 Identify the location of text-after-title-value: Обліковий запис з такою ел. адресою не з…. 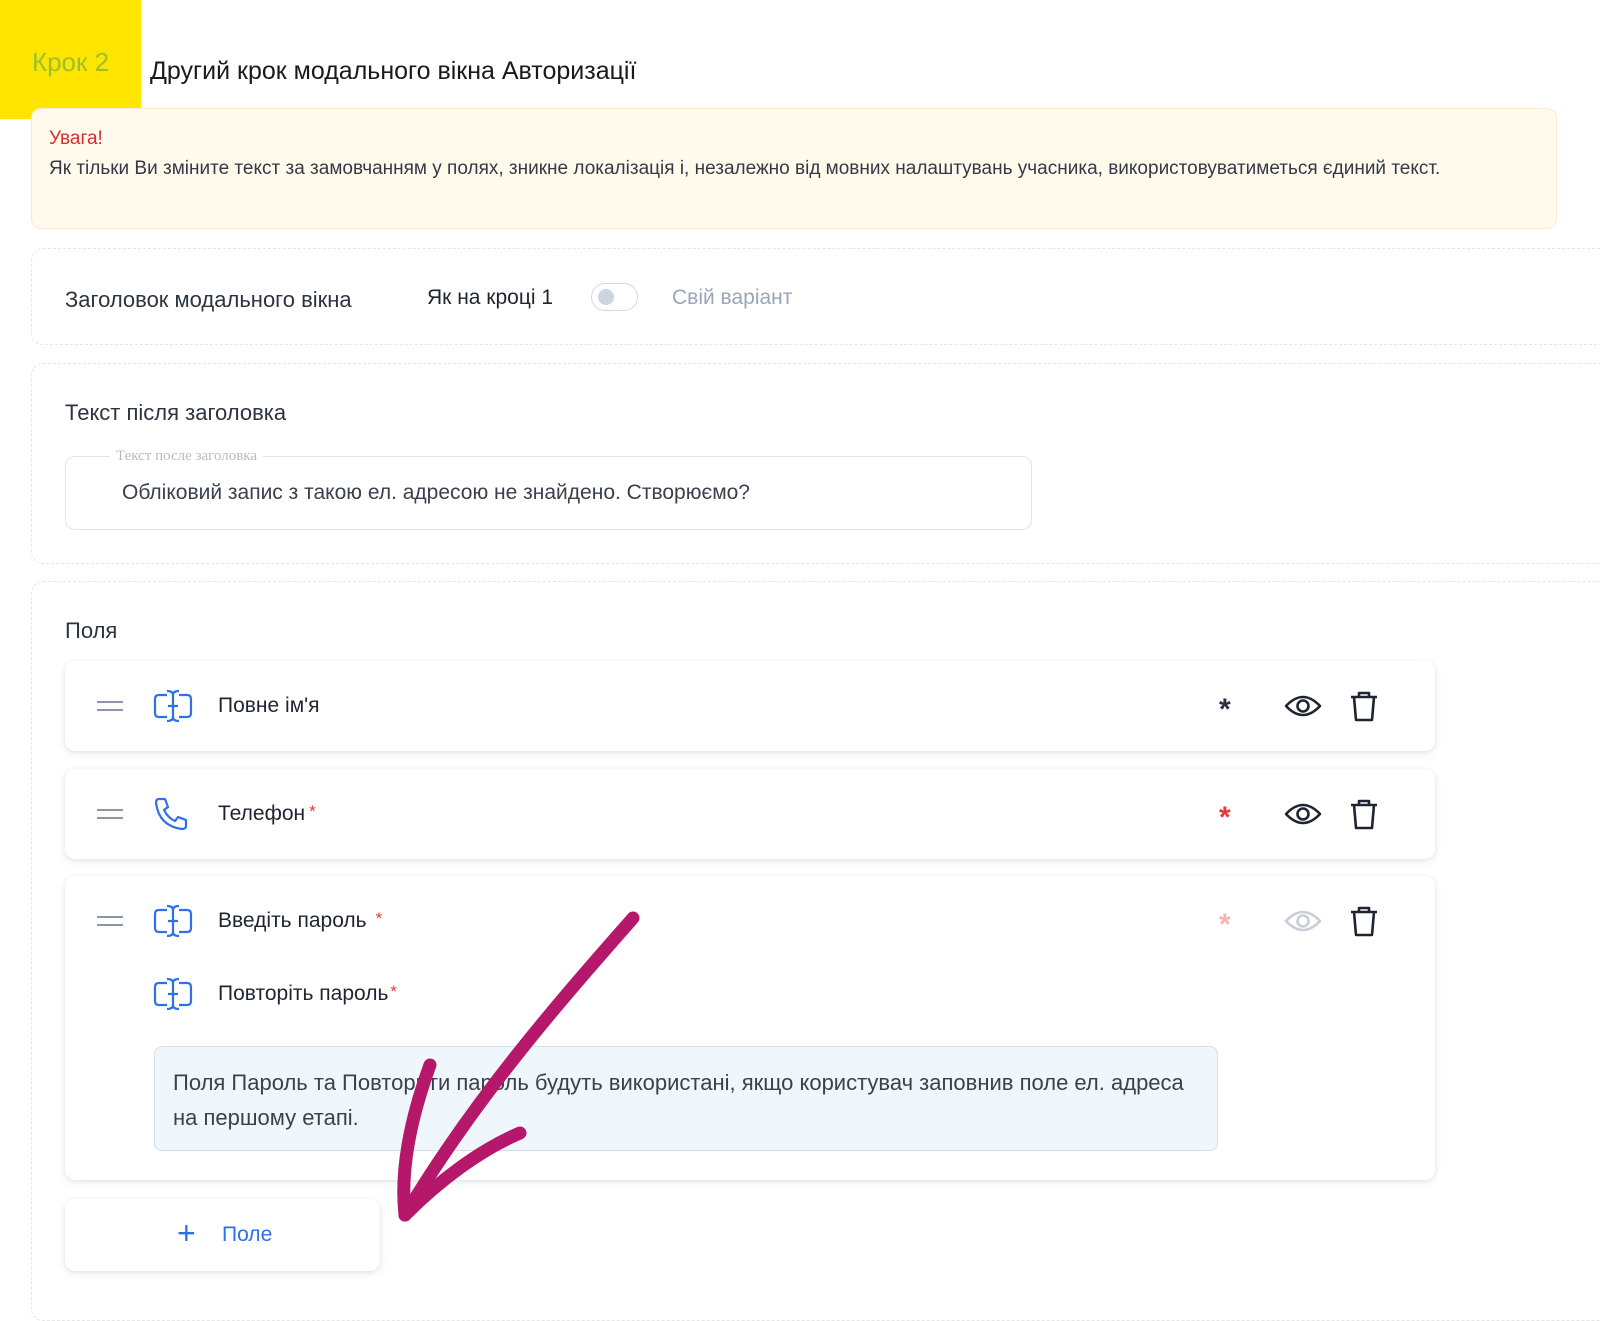
(436, 492).